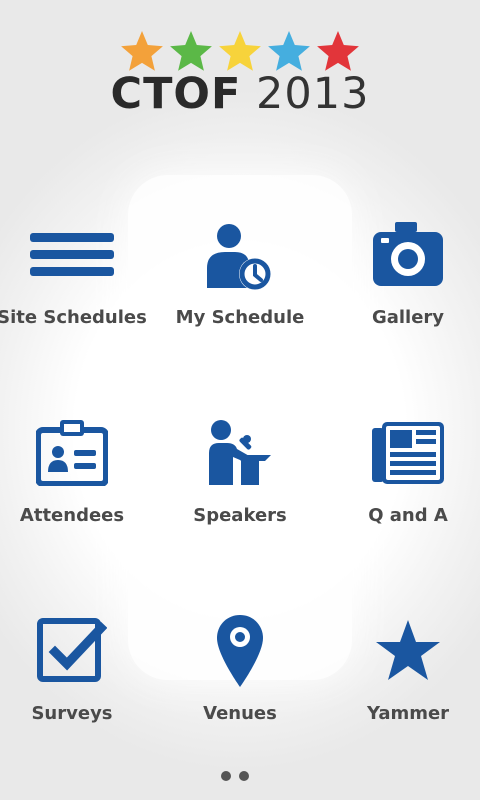 This screenshot has height=800, width=480. I want to click on venues-button: Venues, so click(240, 681).